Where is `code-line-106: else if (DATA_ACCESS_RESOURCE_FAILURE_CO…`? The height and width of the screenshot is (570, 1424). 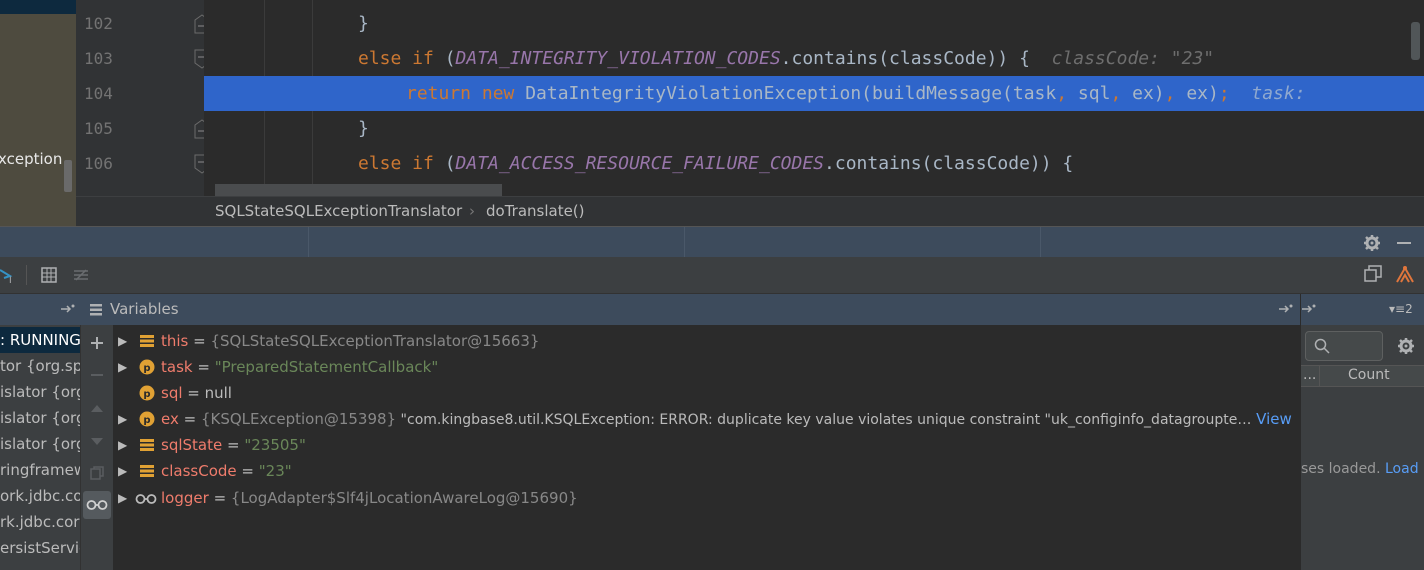 code-line-106: else if (DATA_ACCESS_RESOURCE_FAILURE_CO… is located at coordinates (814, 163).